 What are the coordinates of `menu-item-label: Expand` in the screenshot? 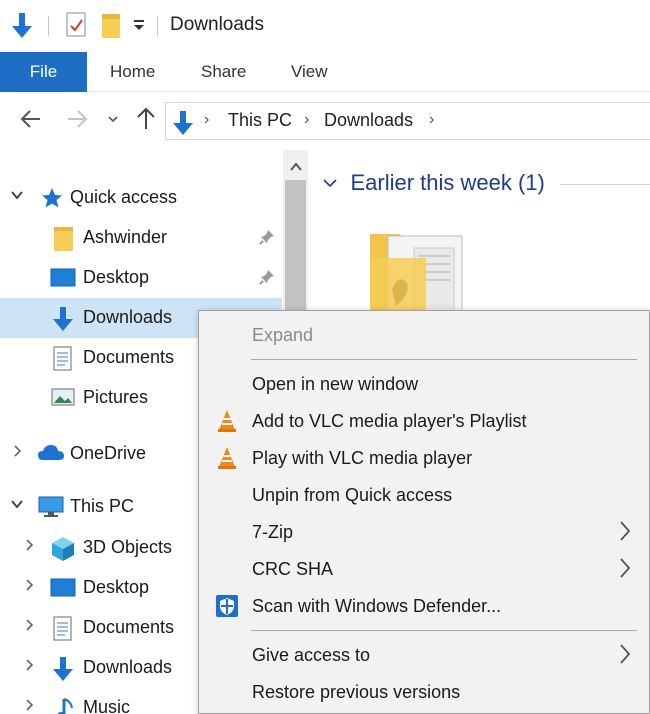 It's located at (283, 335).